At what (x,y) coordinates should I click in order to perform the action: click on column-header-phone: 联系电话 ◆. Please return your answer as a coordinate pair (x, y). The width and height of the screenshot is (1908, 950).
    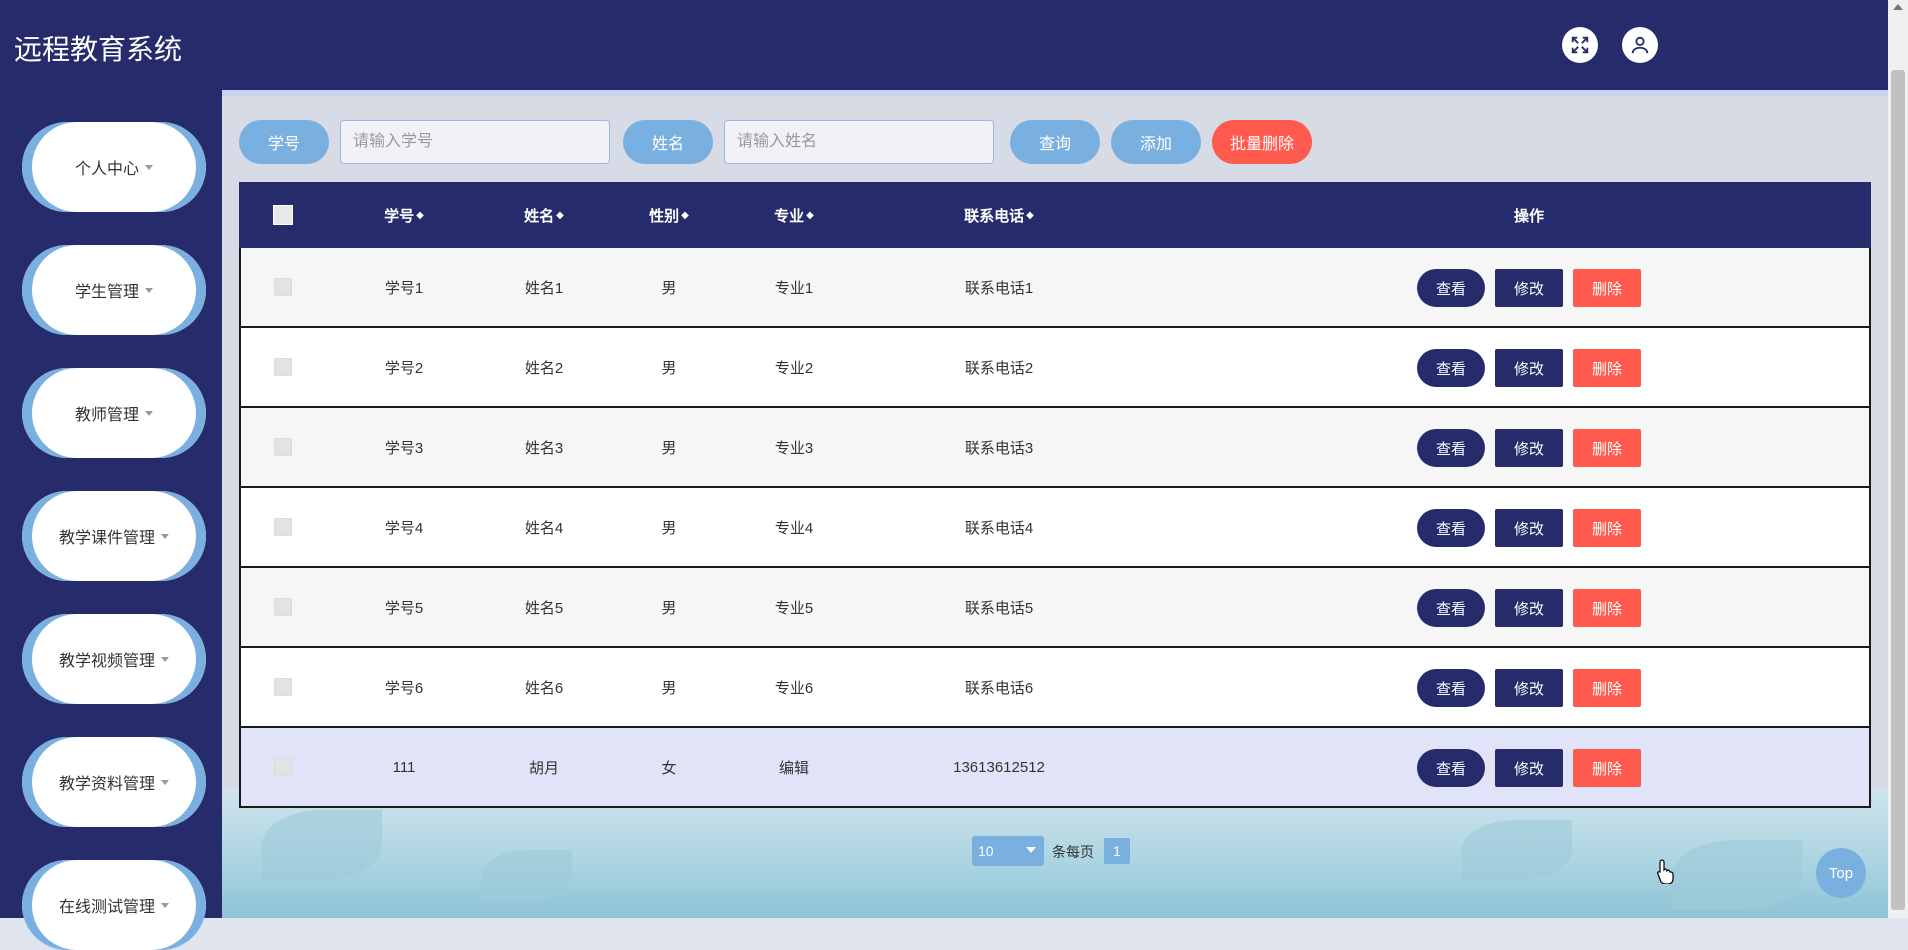
    Looking at the image, I should click on (999, 215).